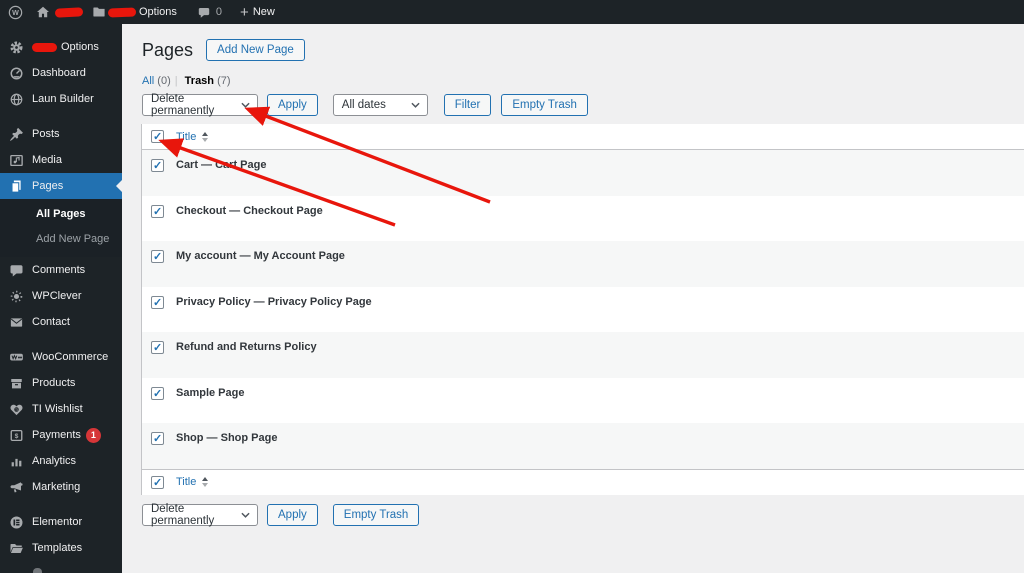 This screenshot has width=1024, height=573. Describe the element at coordinates (61, 47) in the screenshot. I see `sidebar-item-options: Options` at that location.